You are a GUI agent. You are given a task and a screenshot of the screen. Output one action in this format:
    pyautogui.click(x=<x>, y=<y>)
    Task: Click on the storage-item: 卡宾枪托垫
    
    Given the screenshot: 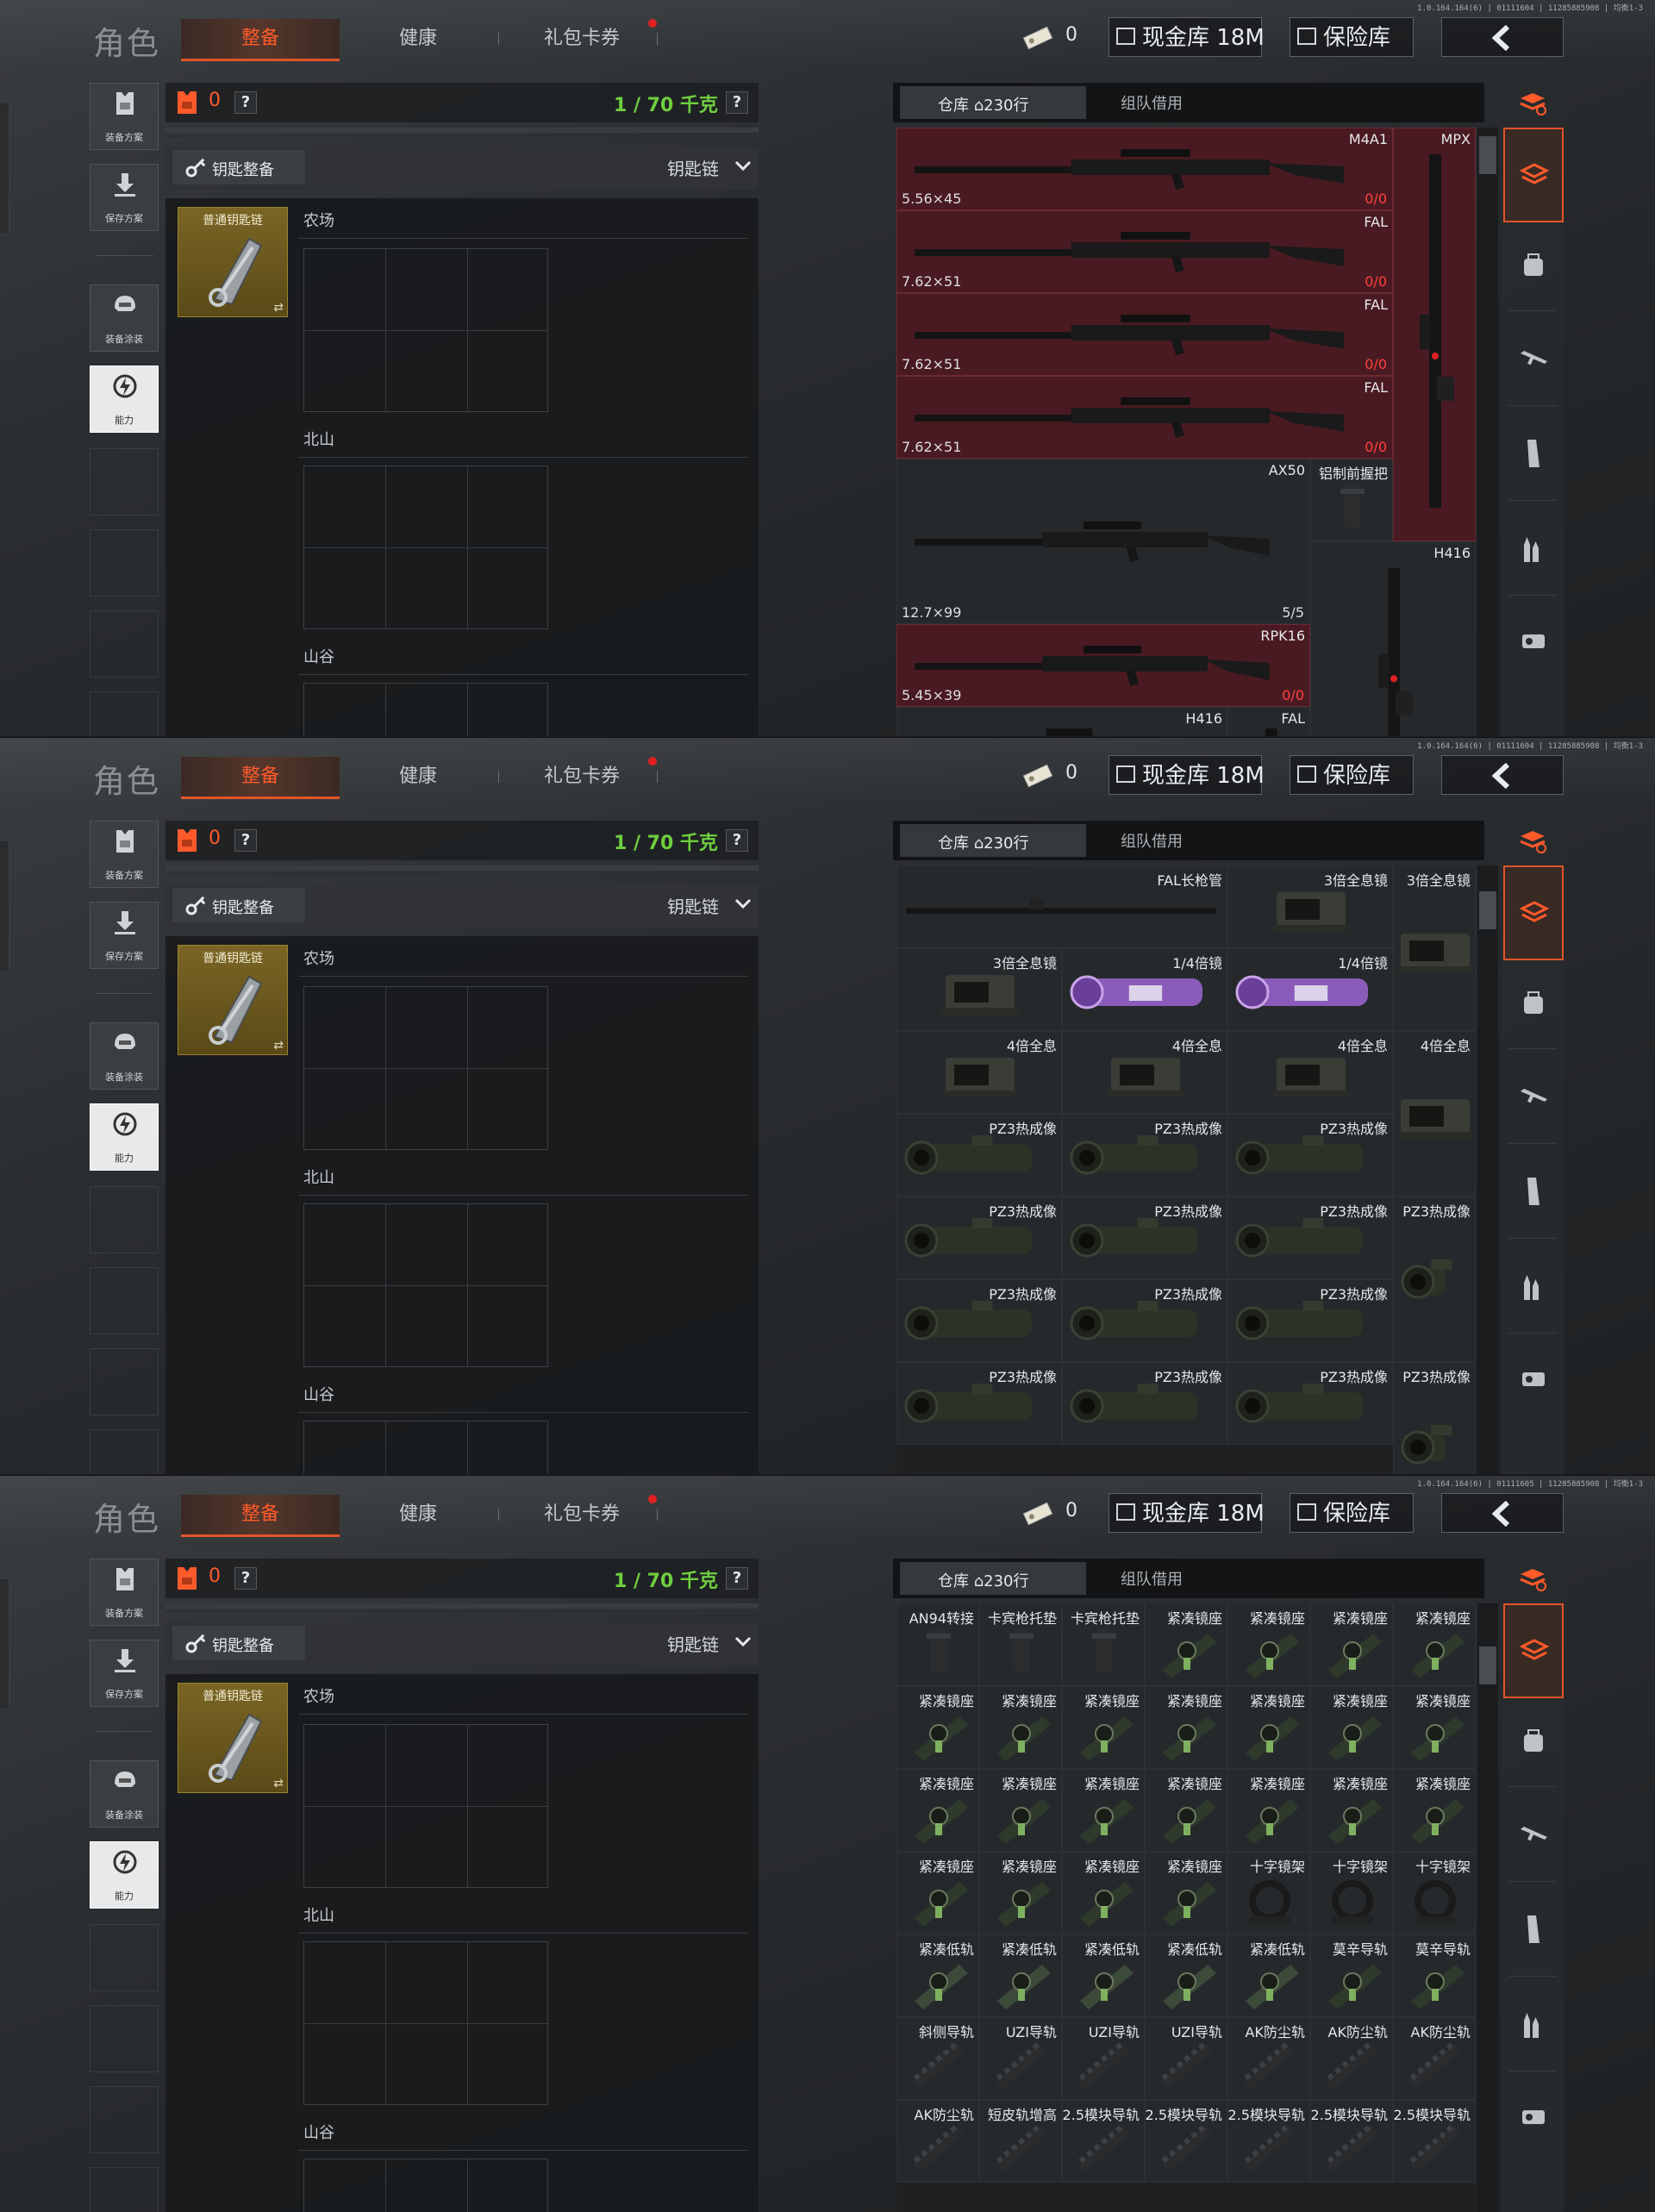 What is the action you would take?
    pyautogui.click(x=1104, y=1644)
    